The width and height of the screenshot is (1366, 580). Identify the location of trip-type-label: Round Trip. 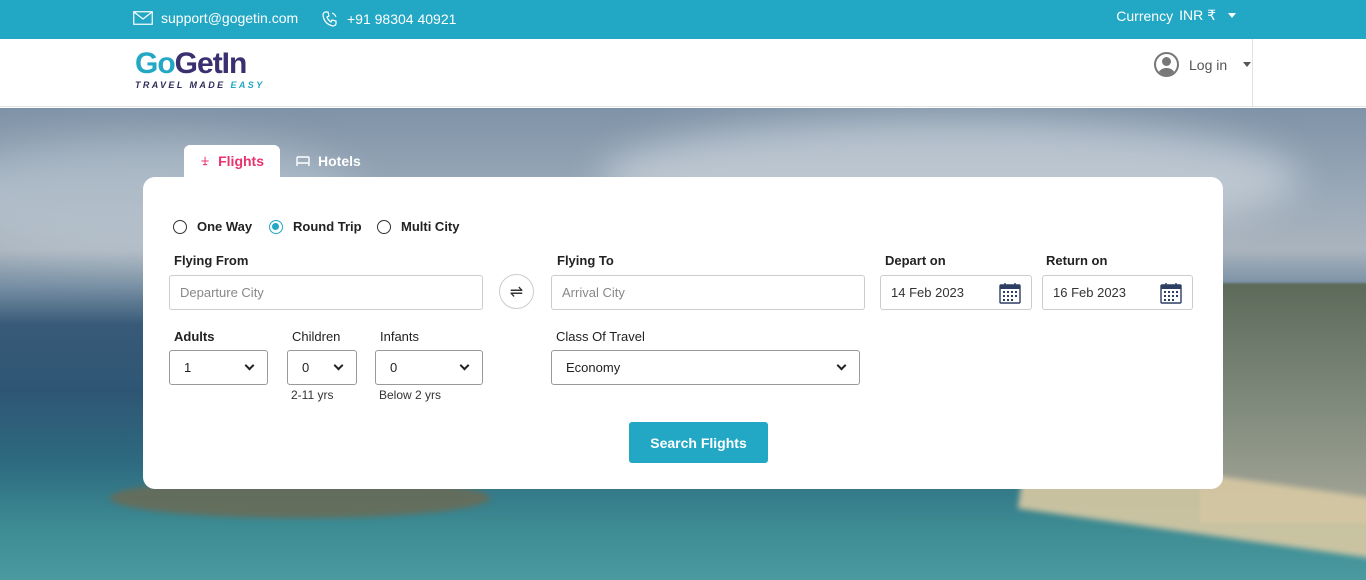
(327, 226).